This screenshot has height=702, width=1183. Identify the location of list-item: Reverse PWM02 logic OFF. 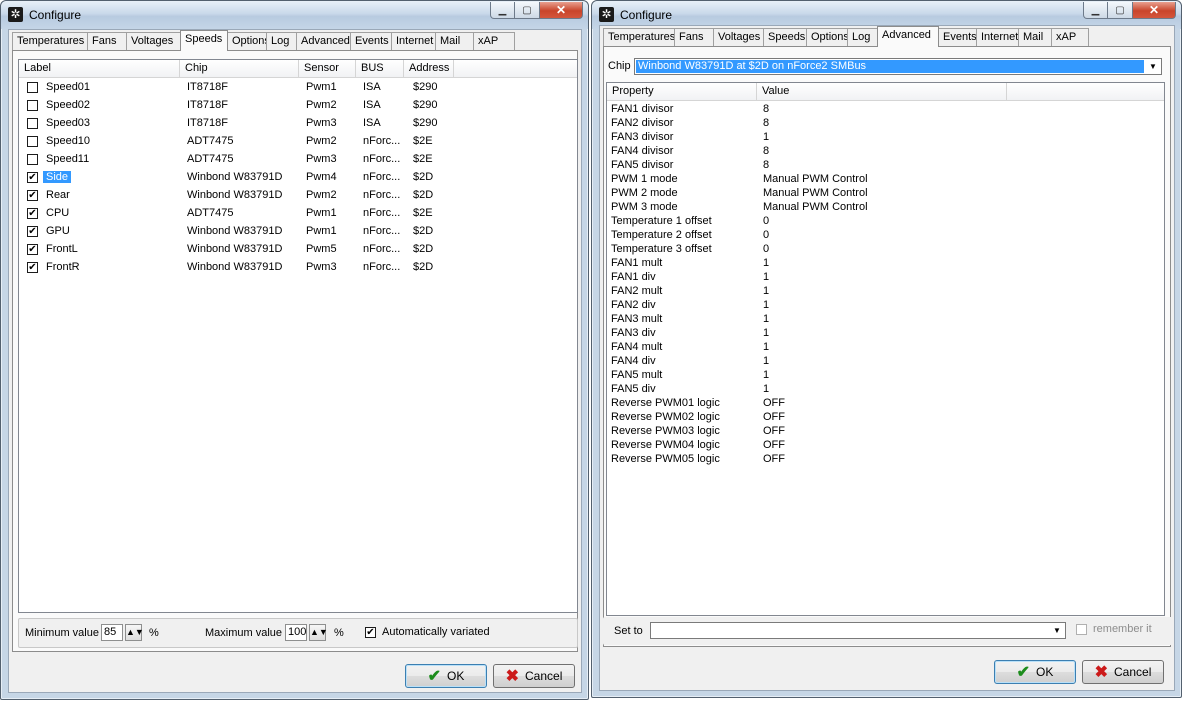
(887, 417).